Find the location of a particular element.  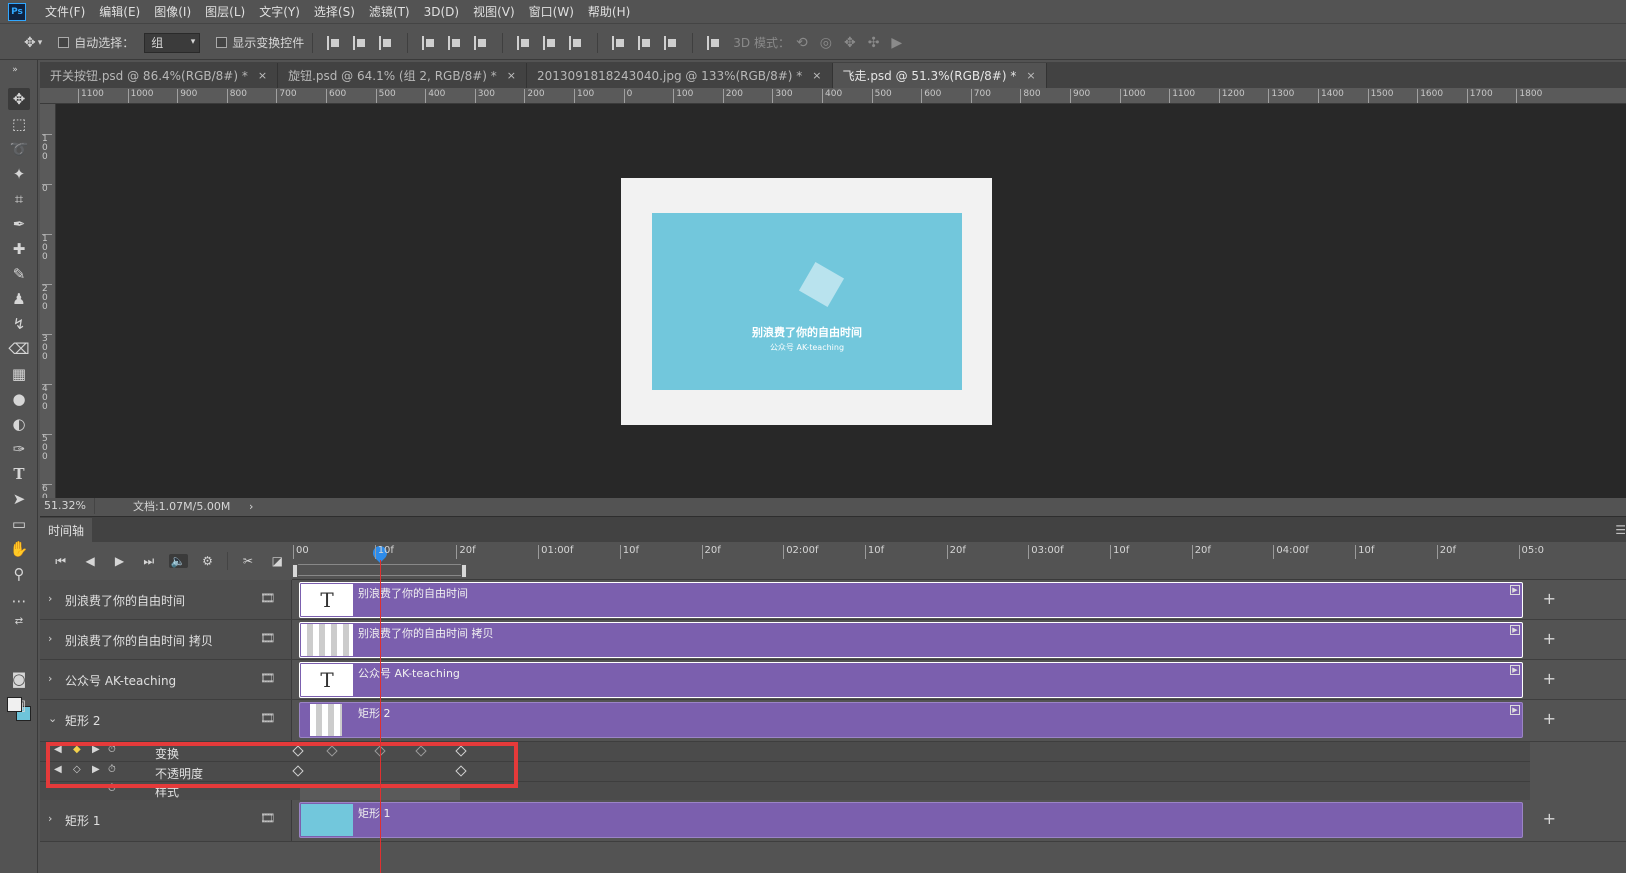

menu-help: 帮助(H) is located at coordinates (609, 11).